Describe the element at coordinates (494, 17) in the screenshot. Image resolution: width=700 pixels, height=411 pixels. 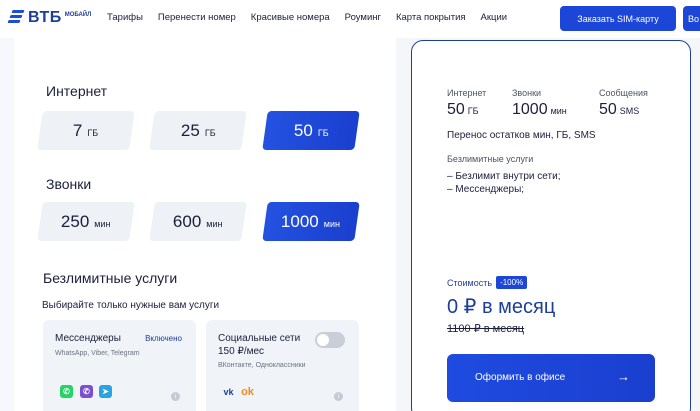
I see `nav-item-promotions: Акции` at that location.